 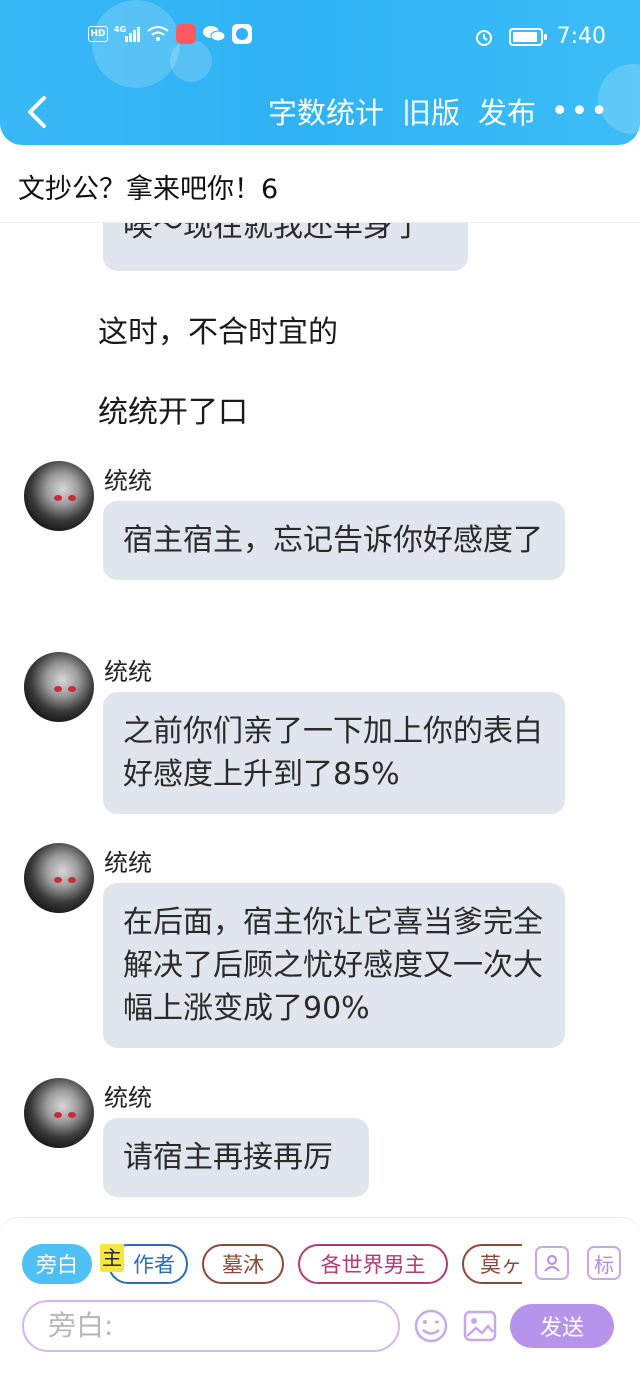 I want to click on battery-icon, so click(x=527, y=36).